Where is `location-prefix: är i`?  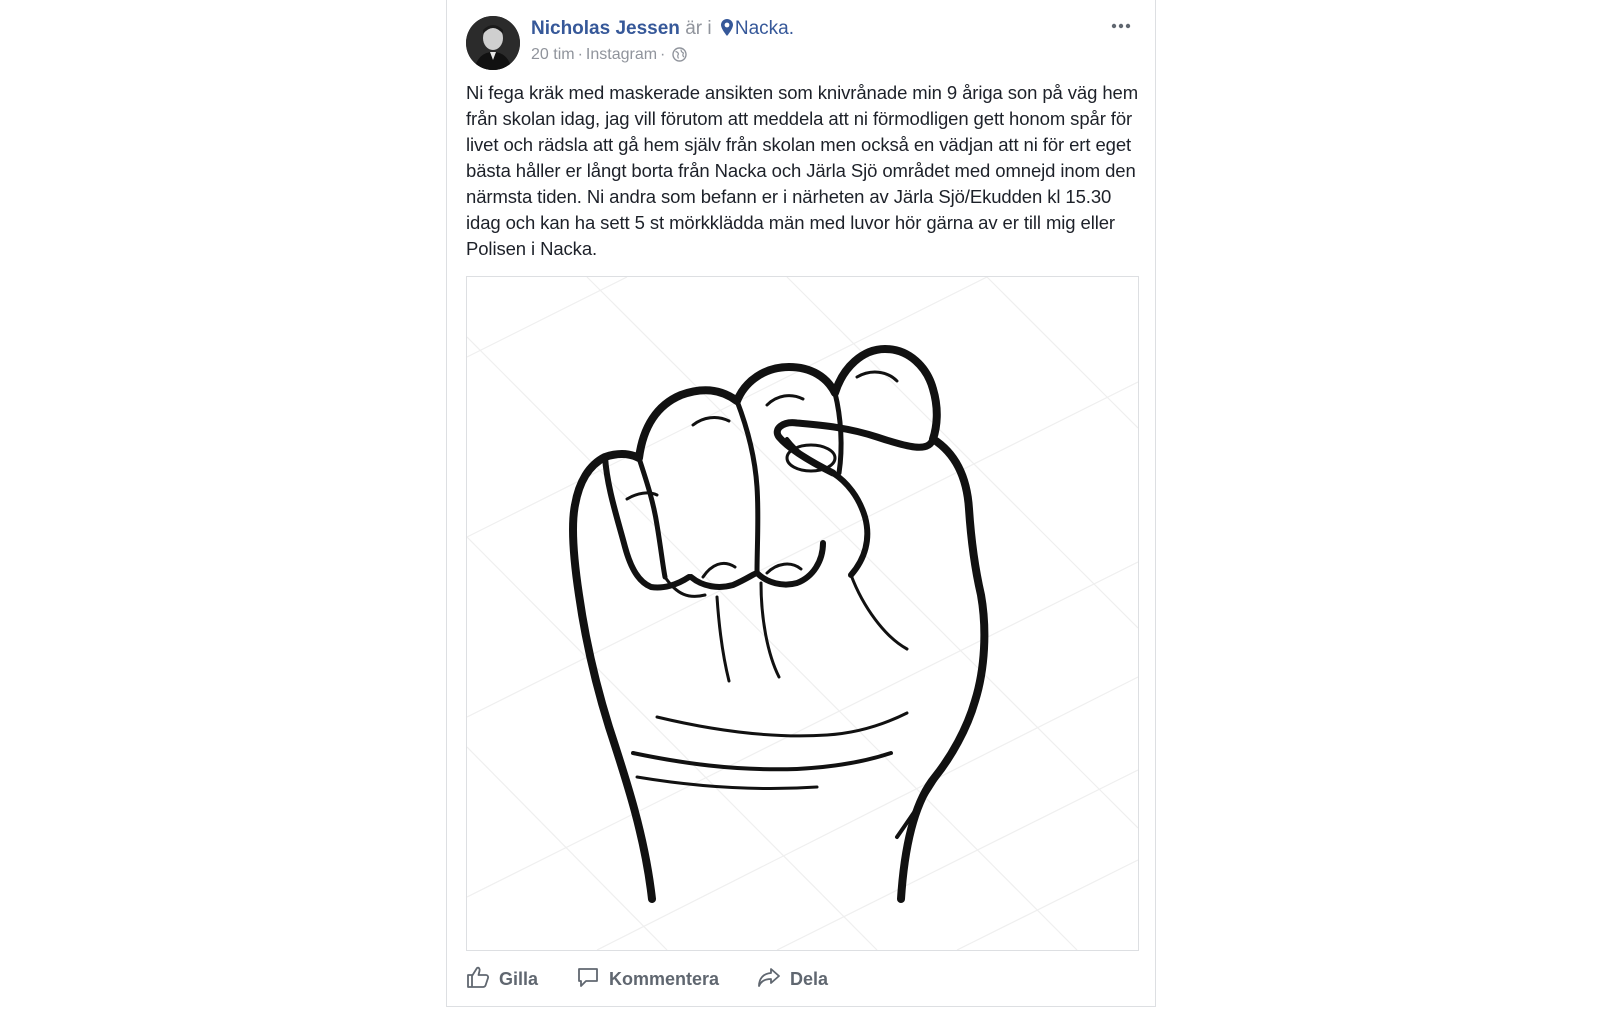 location-prefix: är i is located at coordinates (698, 28).